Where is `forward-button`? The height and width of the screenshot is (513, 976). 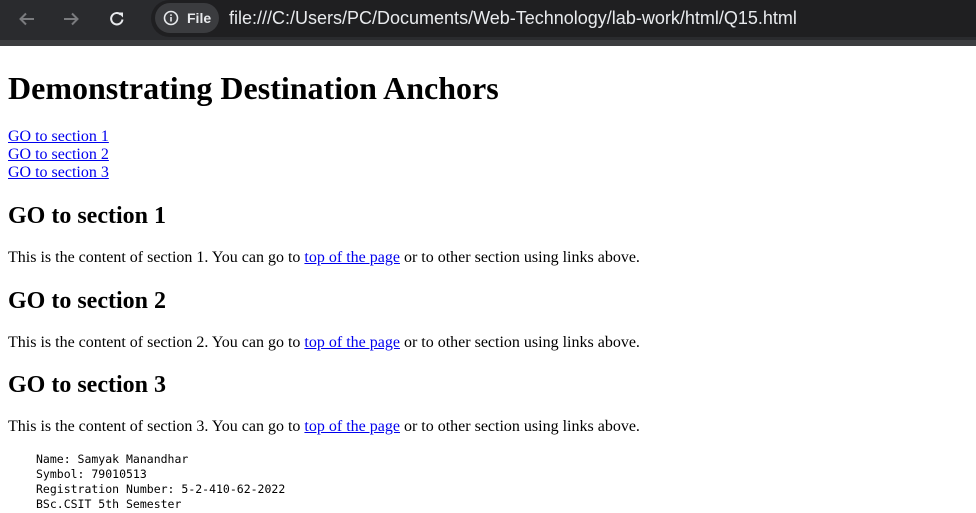
forward-button is located at coordinates (71, 19).